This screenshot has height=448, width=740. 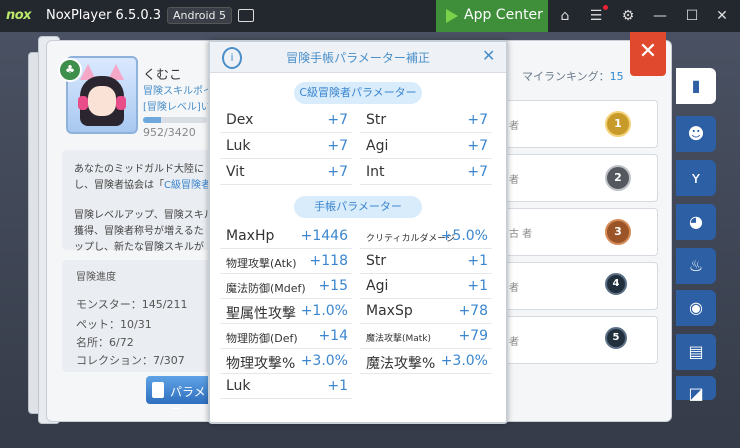 What do you see at coordinates (452, 16) in the screenshot?
I see `play-store-icon` at bounding box center [452, 16].